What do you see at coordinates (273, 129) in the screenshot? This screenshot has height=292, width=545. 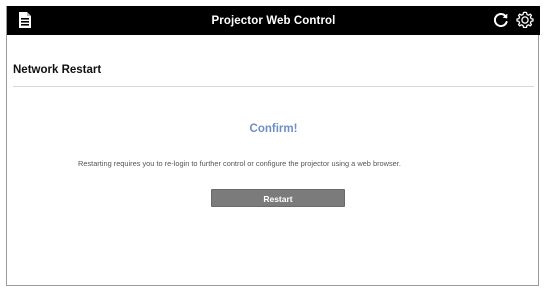 I see `confirm-heading: Confirm!` at bounding box center [273, 129].